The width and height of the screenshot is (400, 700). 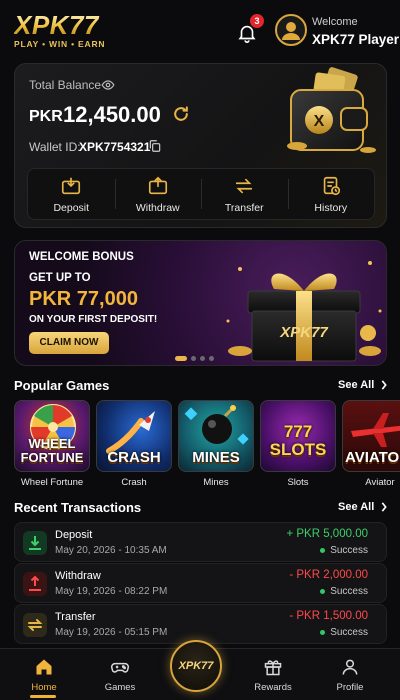 I want to click on nav-profile-label: Profile, so click(x=350, y=687).